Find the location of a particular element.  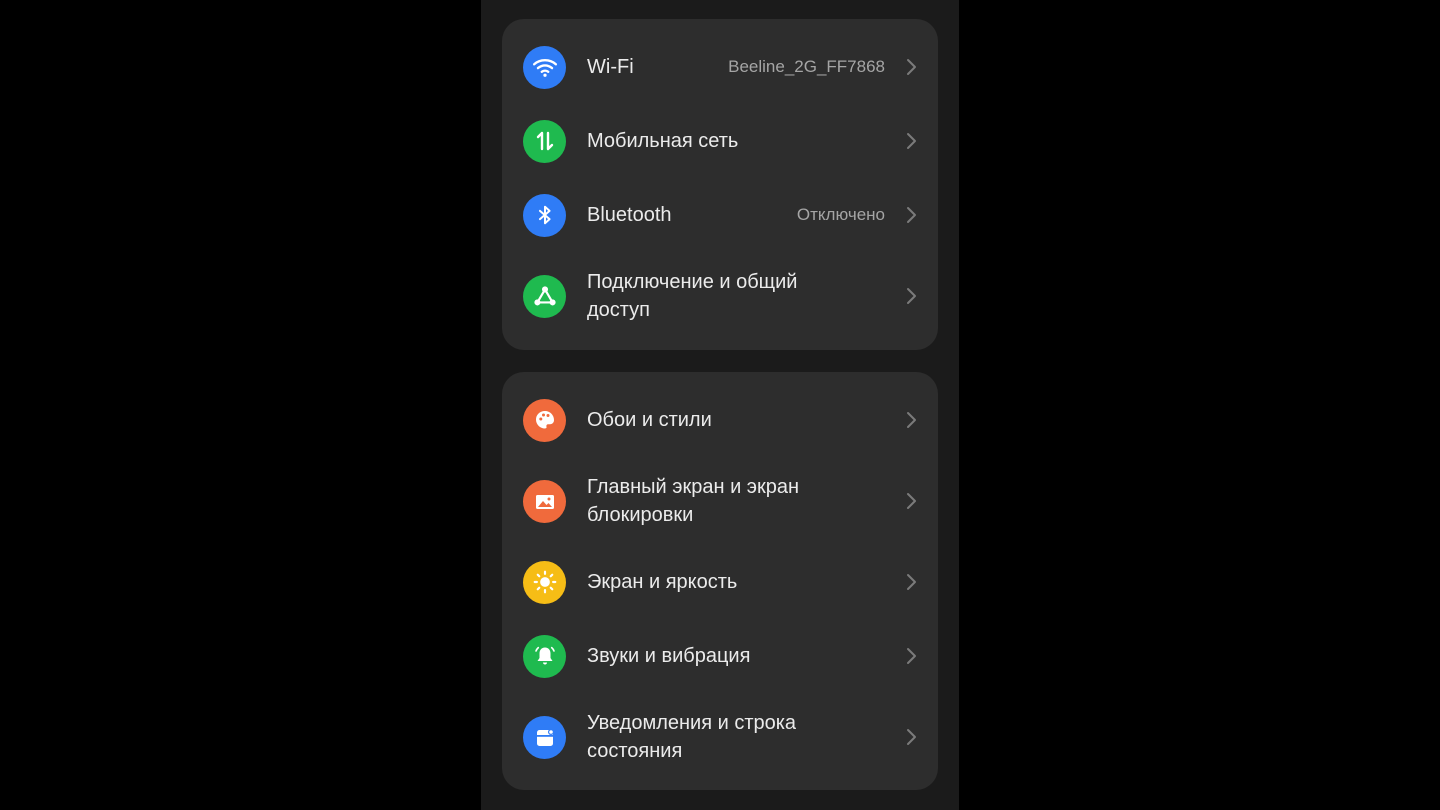

mobile-data-icon is located at coordinates (544, 141).